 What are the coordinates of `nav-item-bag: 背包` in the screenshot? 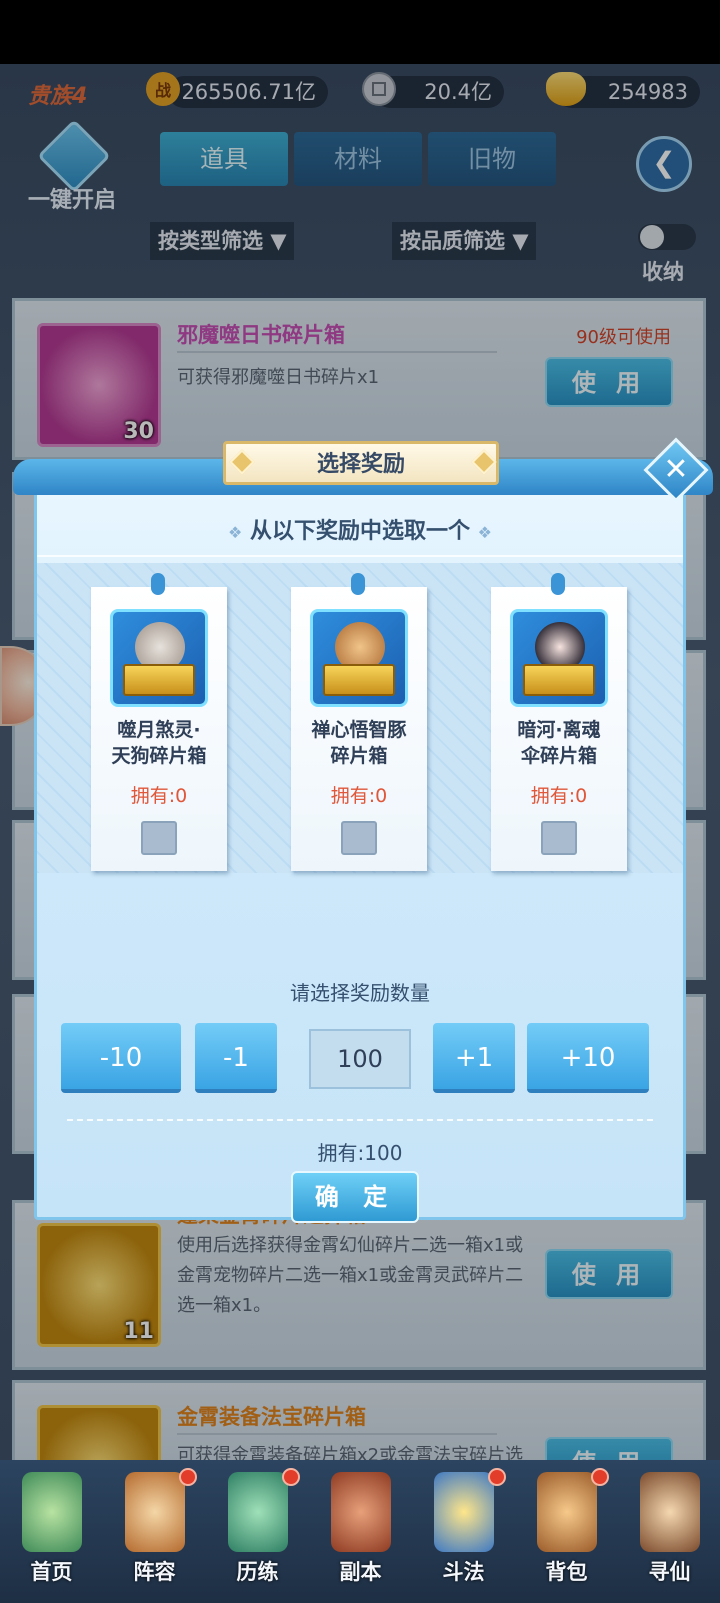 It's located at (566, 1531).